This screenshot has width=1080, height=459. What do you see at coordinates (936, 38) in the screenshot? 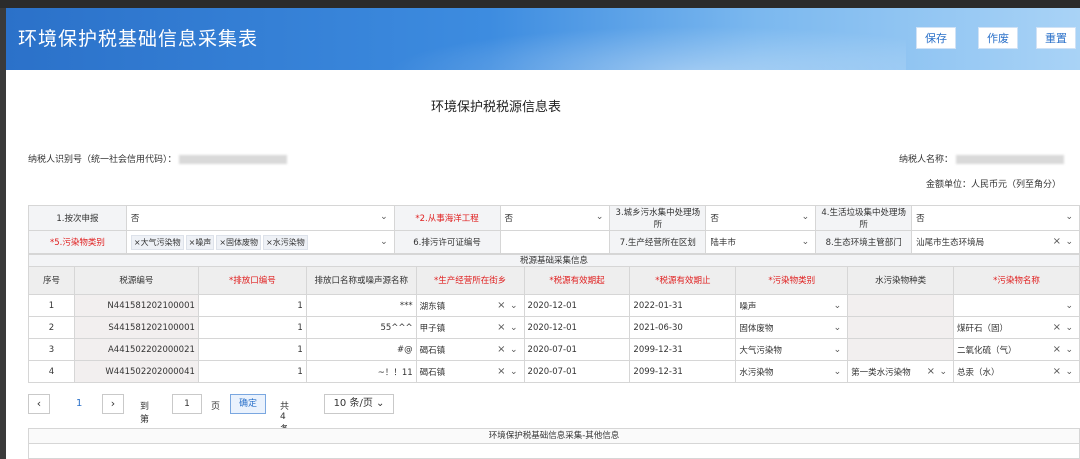
I see `save-button: 保存` at bounding box center [936, 38].